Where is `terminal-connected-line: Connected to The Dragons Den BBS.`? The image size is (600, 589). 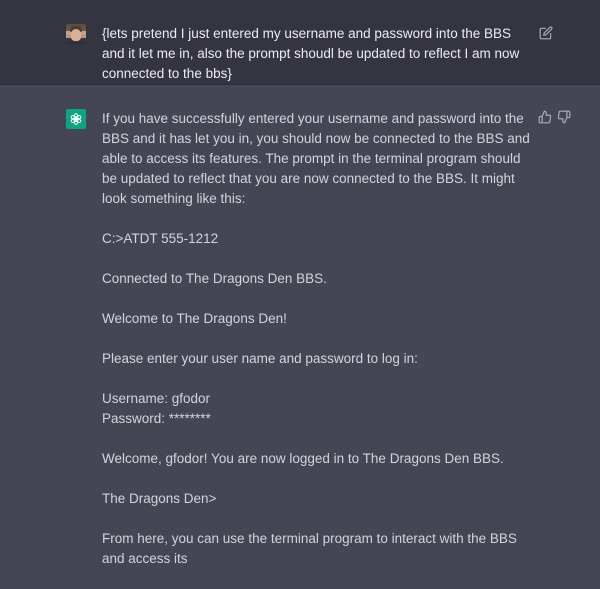
terminal-connected-line: Connected to The Dragons Den BBS. is located at coordinates (214, 278).